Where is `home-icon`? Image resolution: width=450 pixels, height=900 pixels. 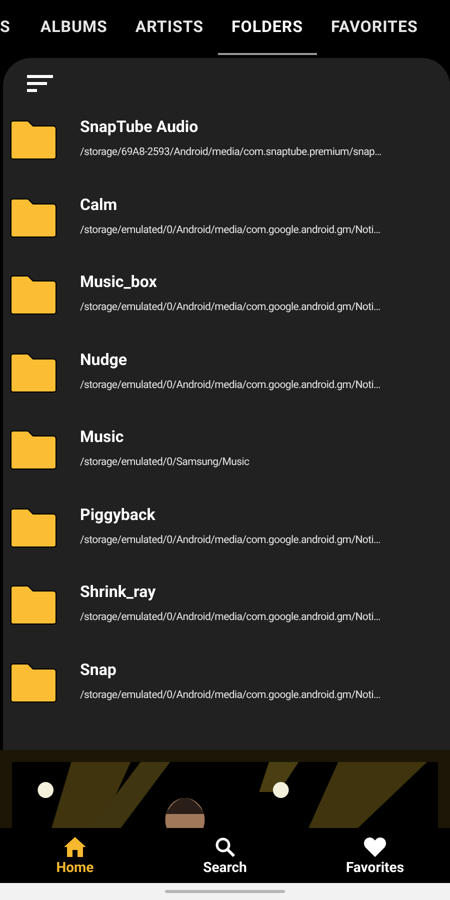 home-icon is located at coordinates (75, 847).